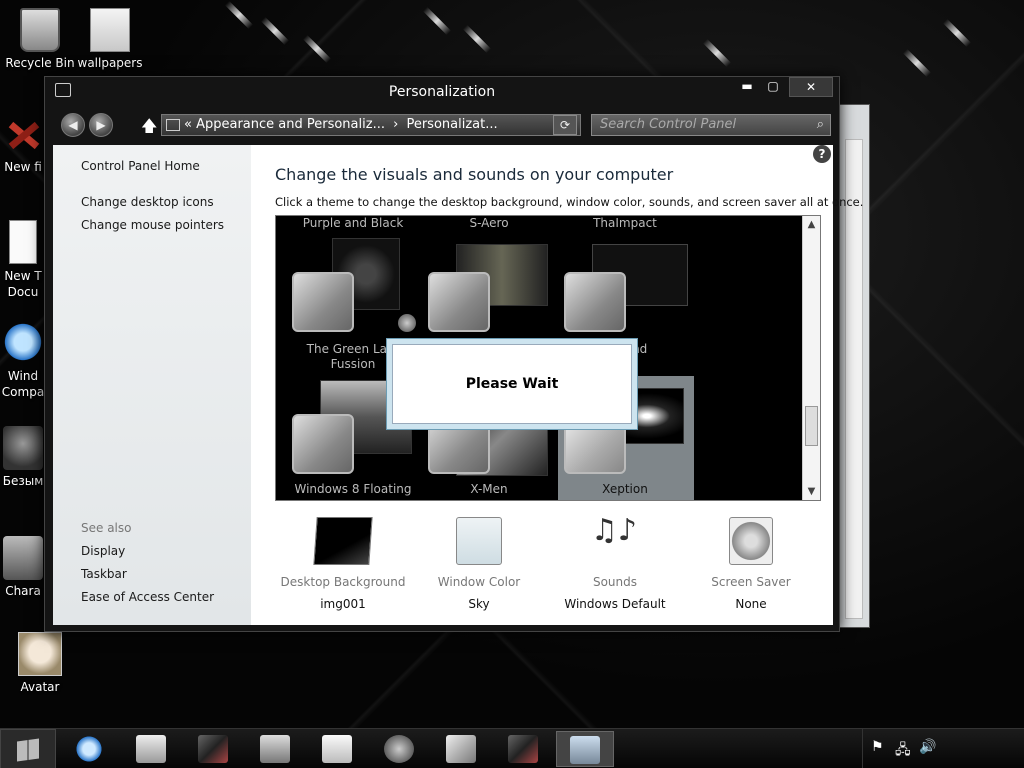 This screenshot has height=768, width=1024. I want to click on control-panel-icon, so click(585, 750).